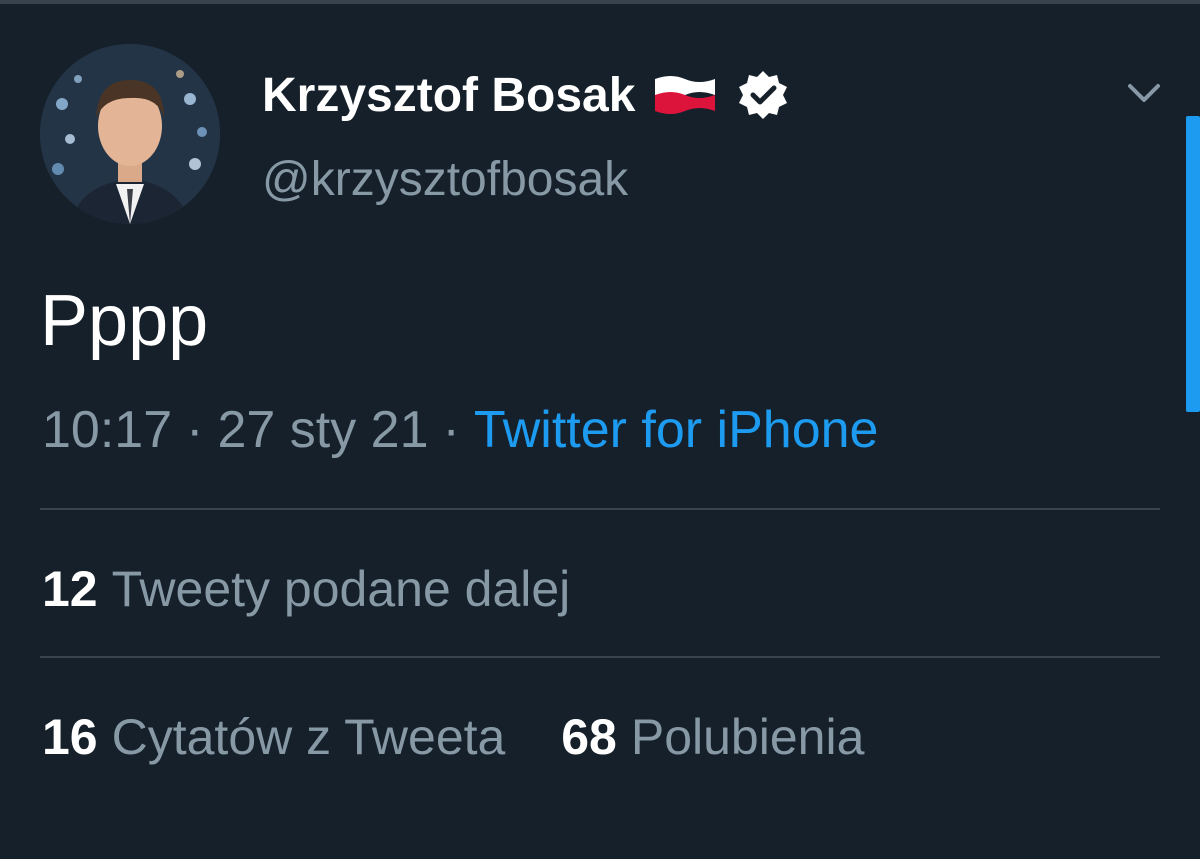  What do you see at coordinates (1144, 94) in the screenshot?
I see `chevron-down-icon` at bounding box center [1144, 94].